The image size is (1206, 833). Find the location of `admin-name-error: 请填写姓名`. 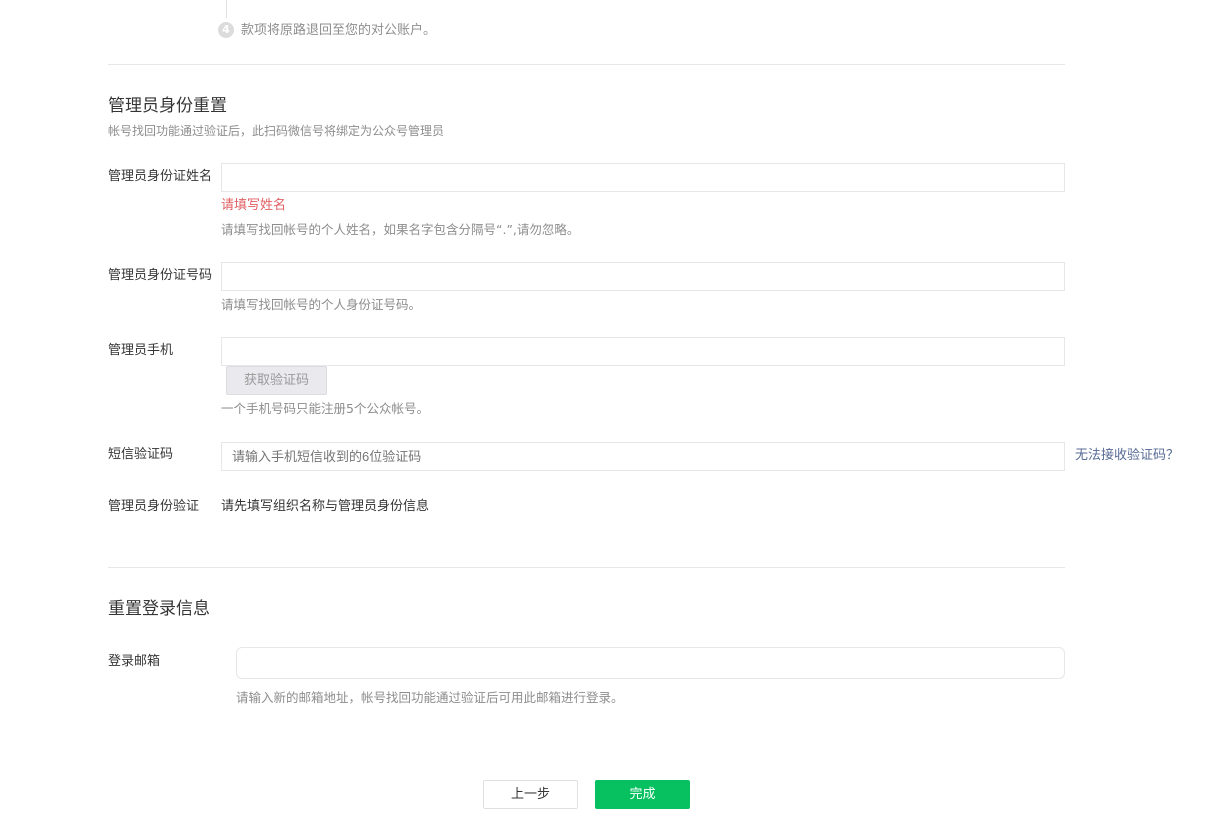

admin-name-error: 请填写姓名 is located at coordinates (254, 205).